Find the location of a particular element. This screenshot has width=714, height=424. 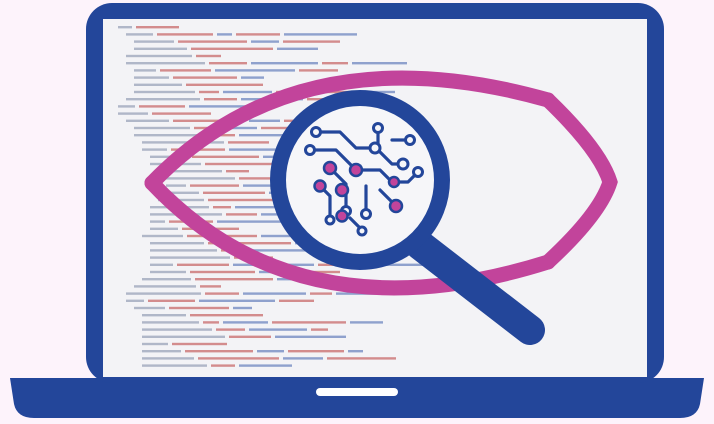

laptop-base is located at coordinates (357, 398).